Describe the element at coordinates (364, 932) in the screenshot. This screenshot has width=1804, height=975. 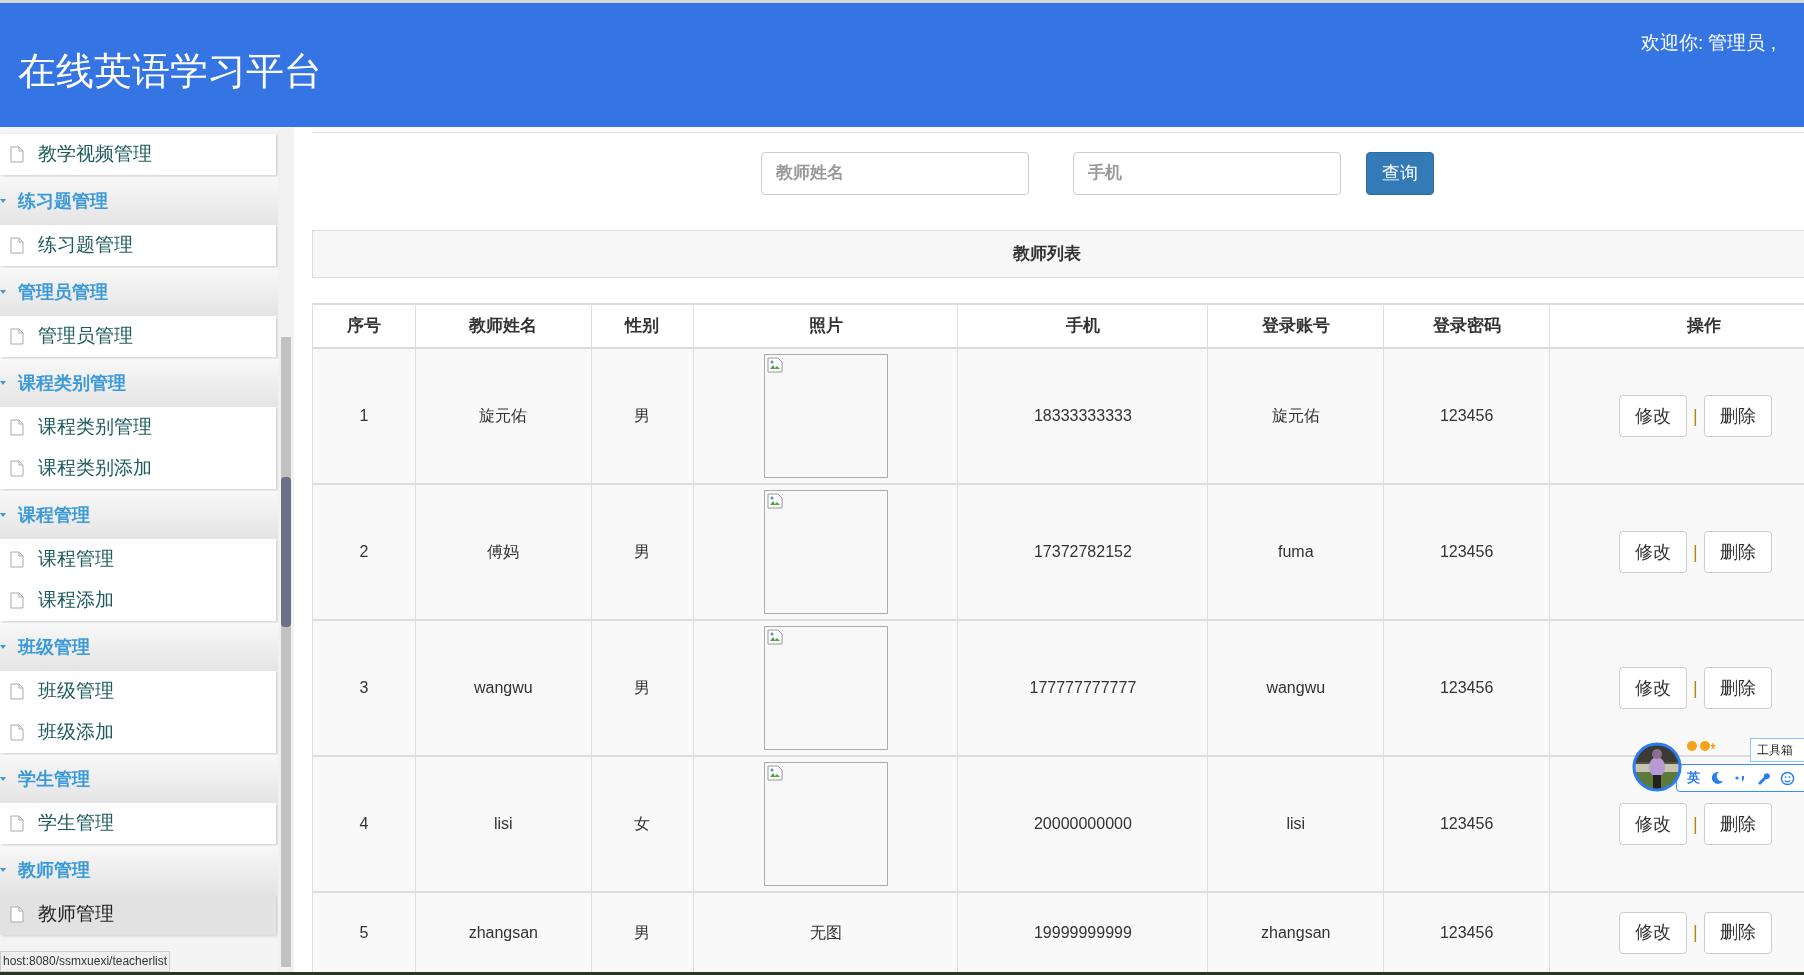
I see `table-cell: 5` at that location.